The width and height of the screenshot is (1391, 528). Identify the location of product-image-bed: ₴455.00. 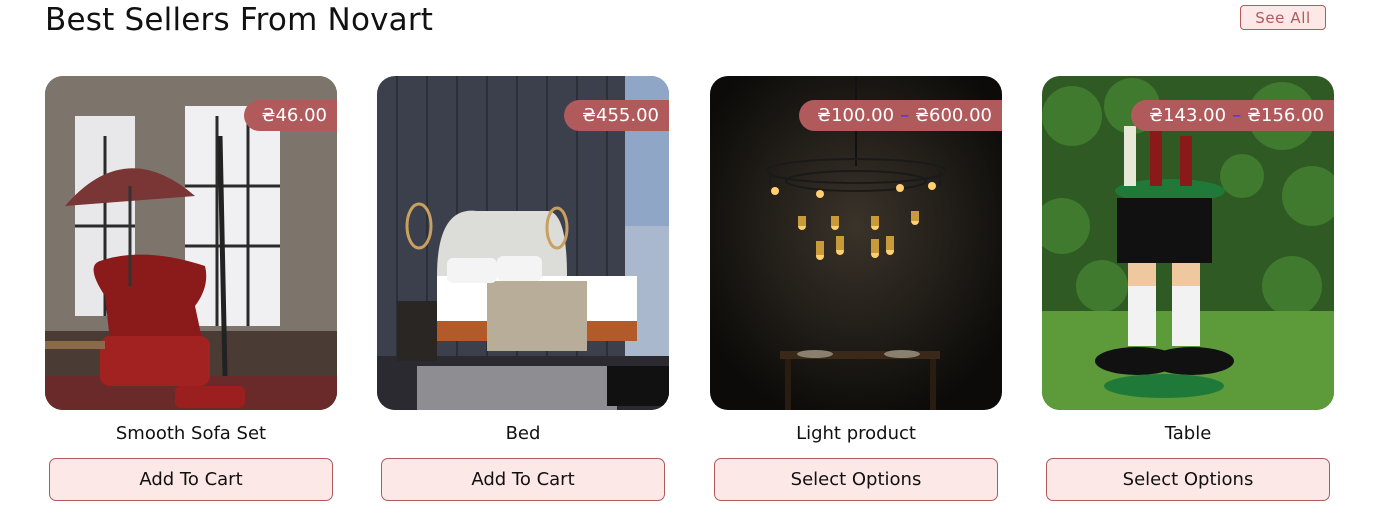
(523, 243).